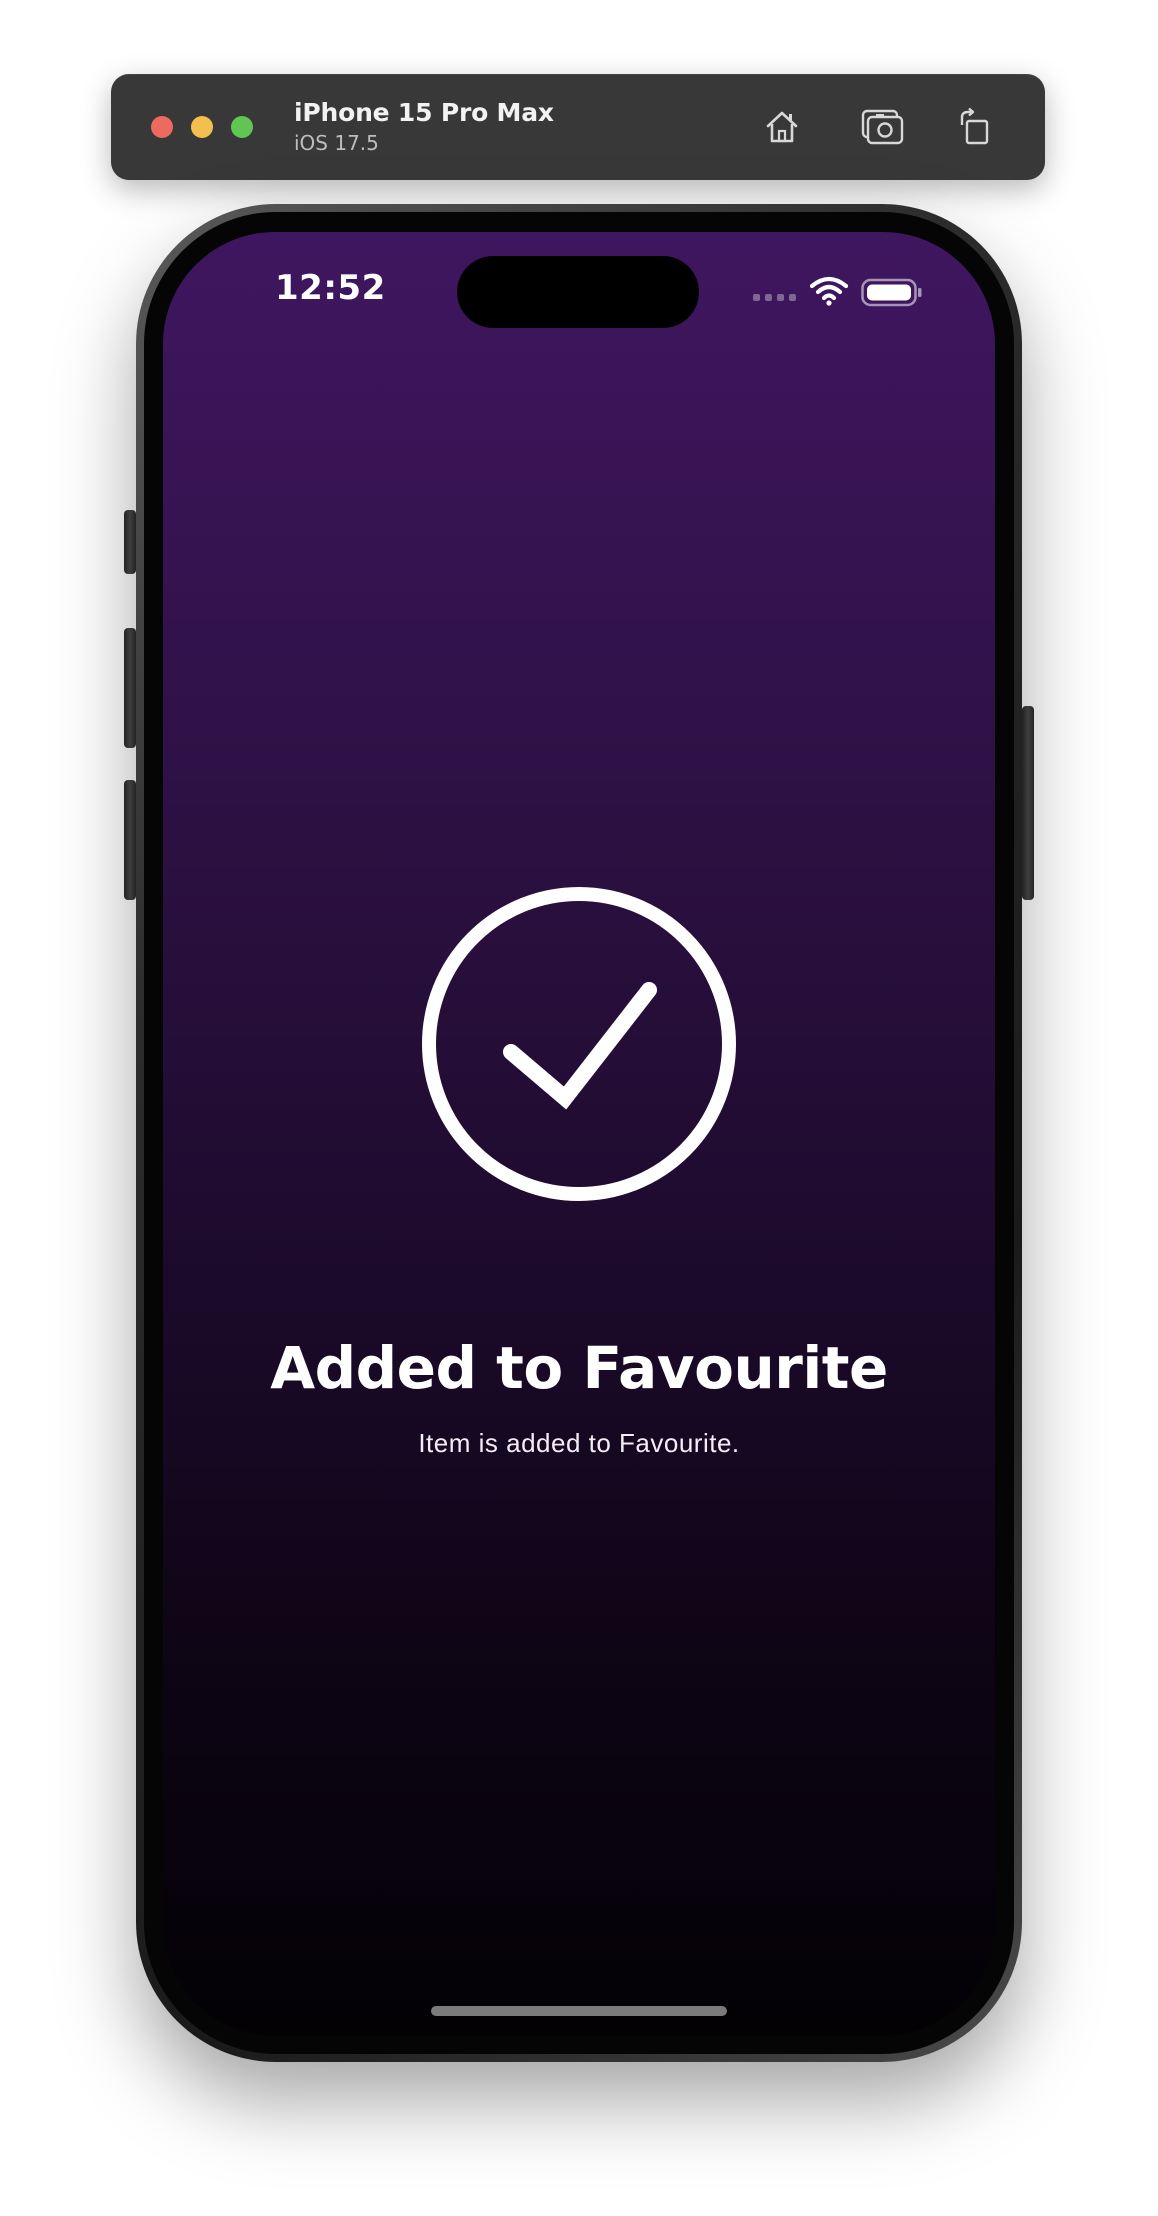 This screenshot has height=2216, width=1158. What do you see at coordinates (578, 292) in the screenshot?
I see `dynamic-island` at bounding box center [578, 292].